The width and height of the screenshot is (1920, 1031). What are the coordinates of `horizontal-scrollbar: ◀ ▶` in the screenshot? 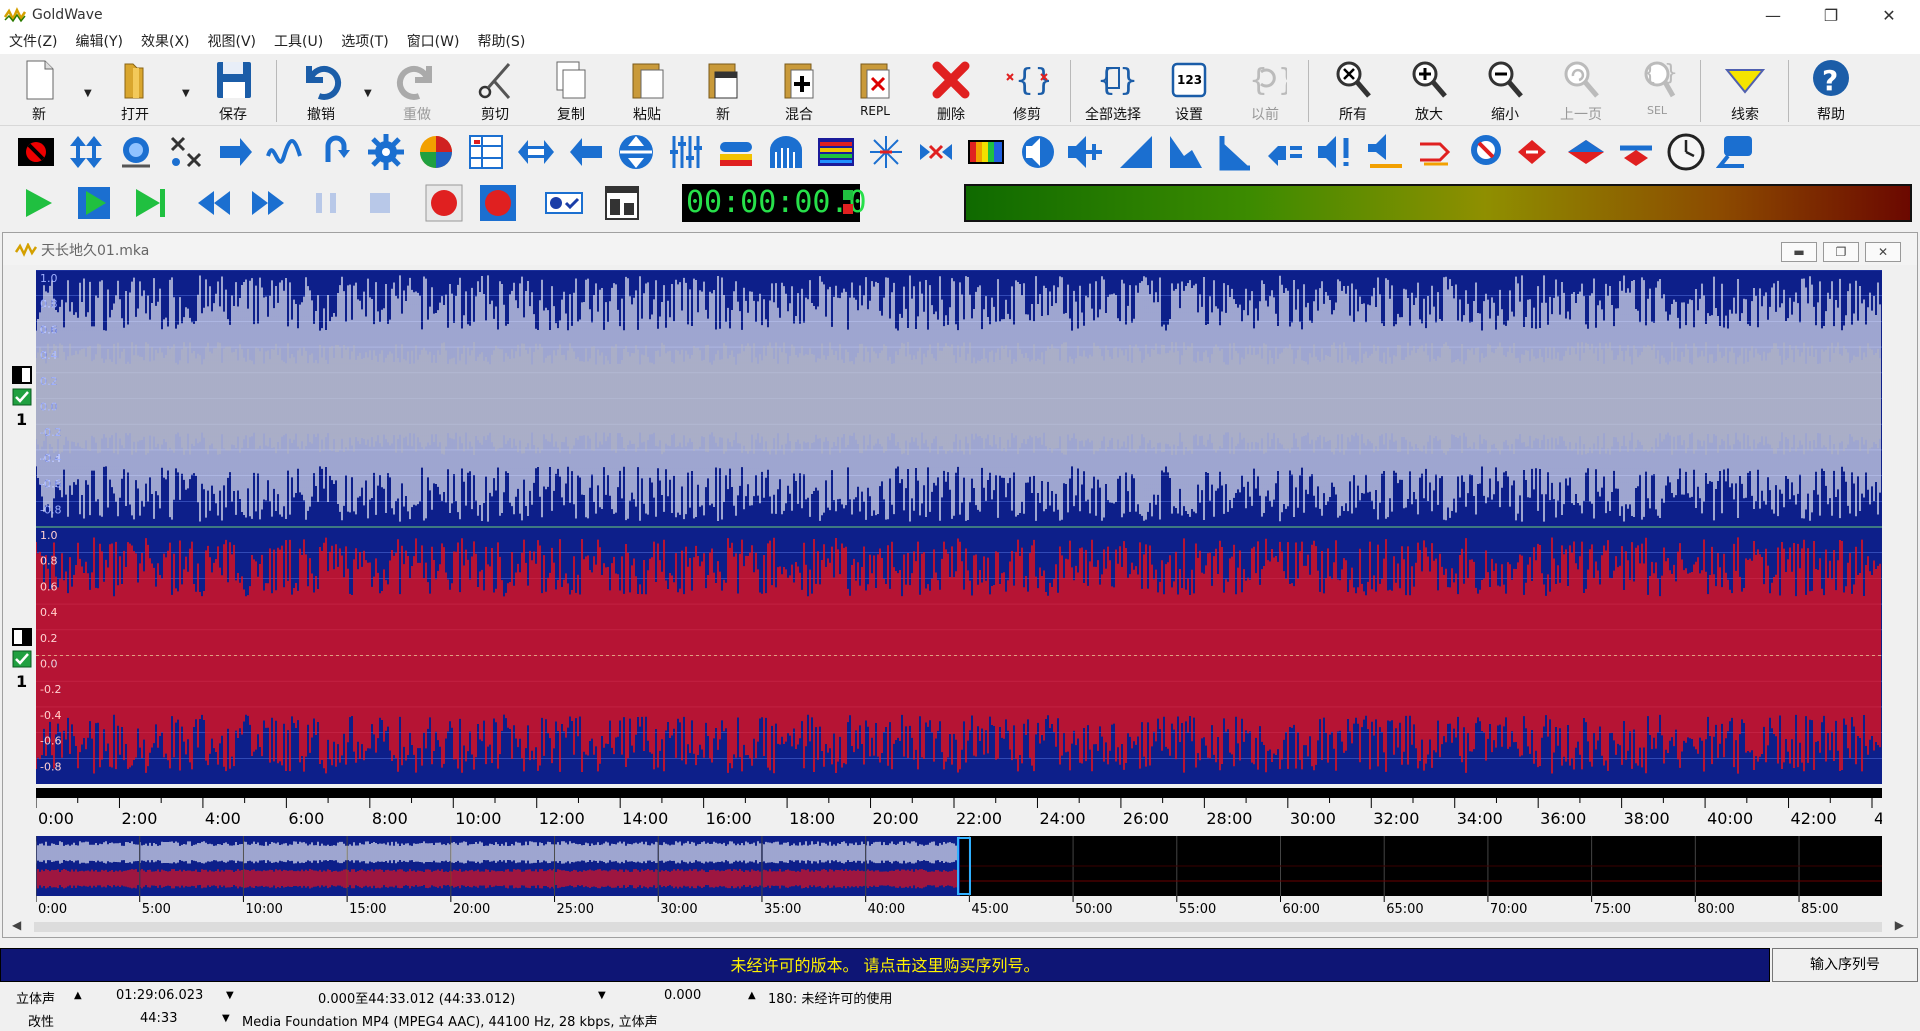 It's located at (958, 927).